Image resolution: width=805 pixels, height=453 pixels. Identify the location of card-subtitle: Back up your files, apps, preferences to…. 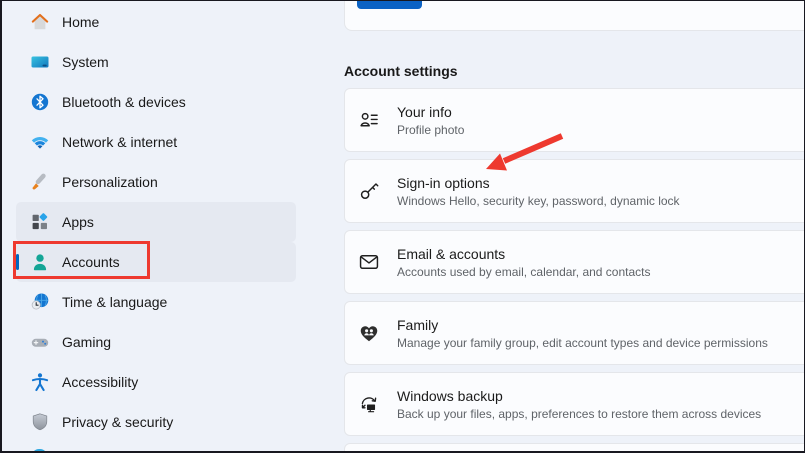
(579, 413).